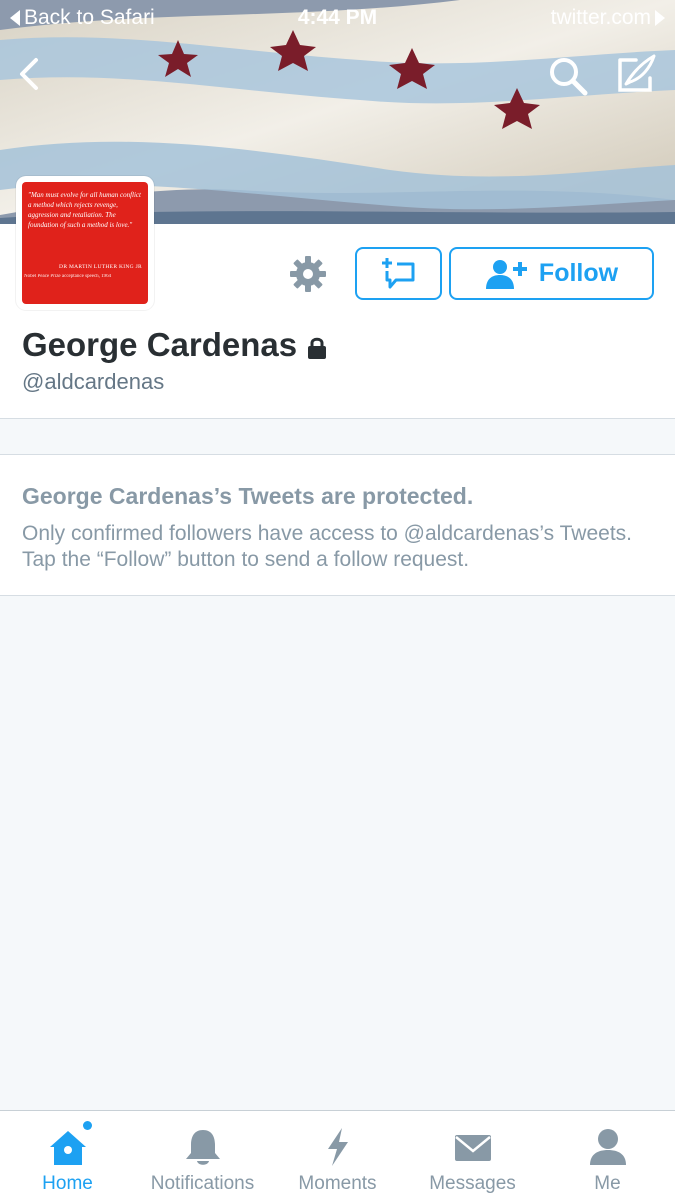  I want to click on follow-button: Follow, so click(551, 273).